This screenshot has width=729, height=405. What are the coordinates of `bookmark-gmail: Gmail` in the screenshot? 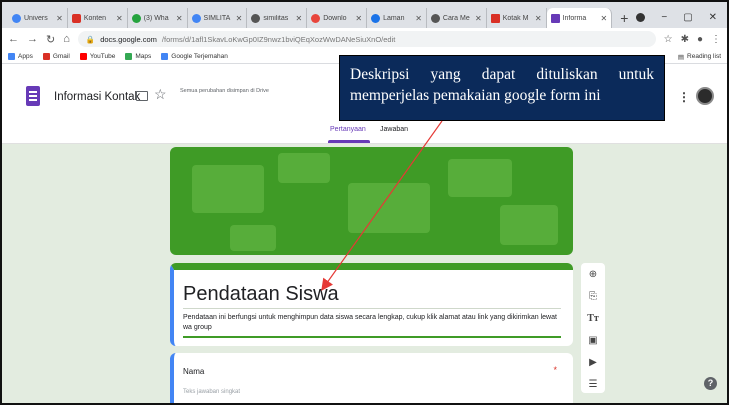 It's located at (56, 56).